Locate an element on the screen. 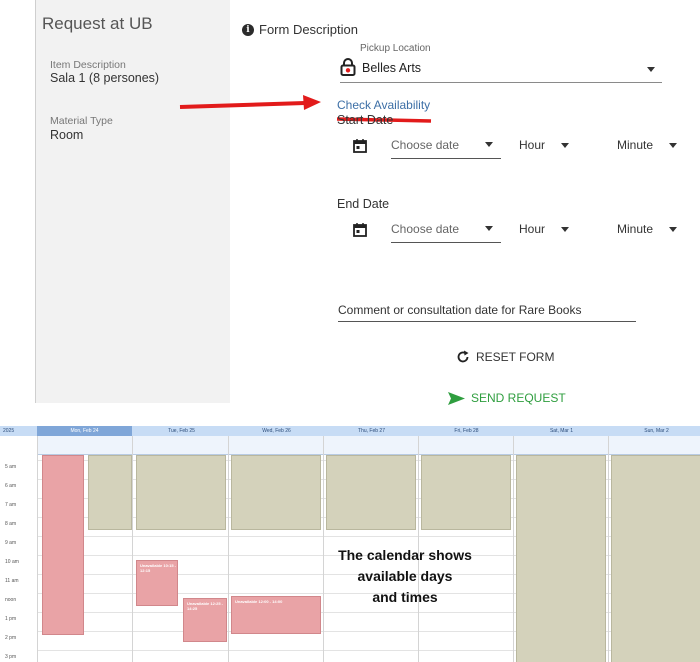 The width and height of the screenshot is (700, 662). hour-label: 3 pm is located at coordinates (11, 657).